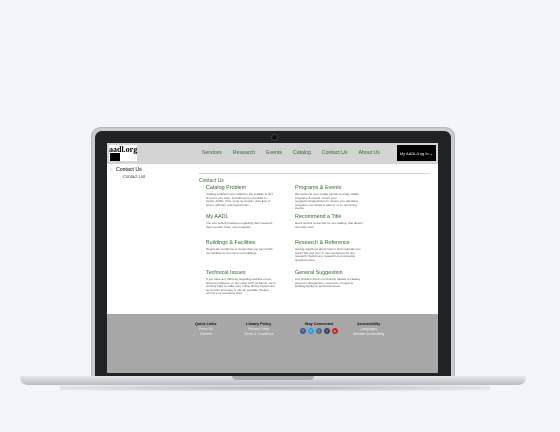  I want to click on card-title: Buildings & Facilities, so click(241, 243).